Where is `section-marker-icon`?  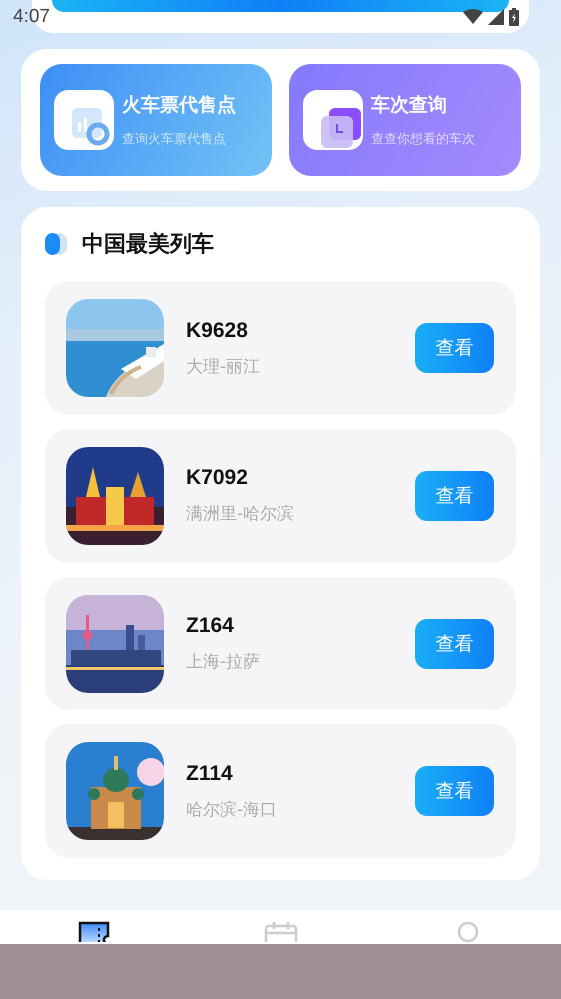
section-marker-icon is located at coordinates (56, 244).